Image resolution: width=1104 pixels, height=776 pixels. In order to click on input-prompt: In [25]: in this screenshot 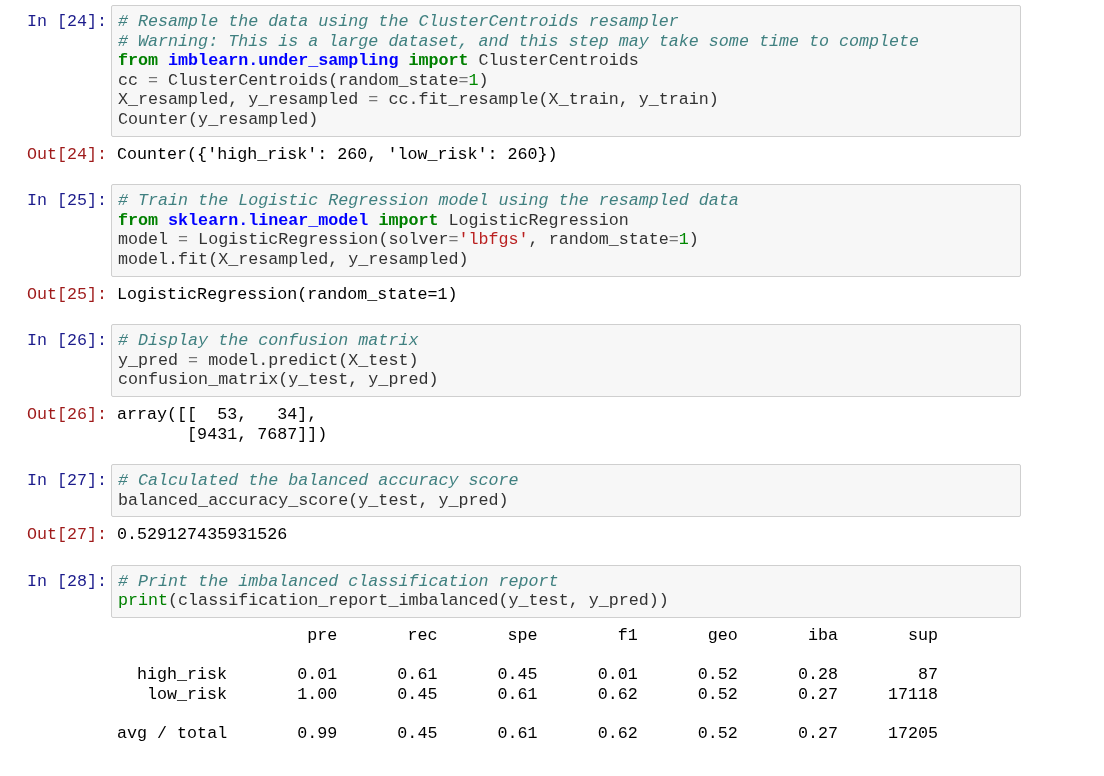, I will do `click(66, 200)`.